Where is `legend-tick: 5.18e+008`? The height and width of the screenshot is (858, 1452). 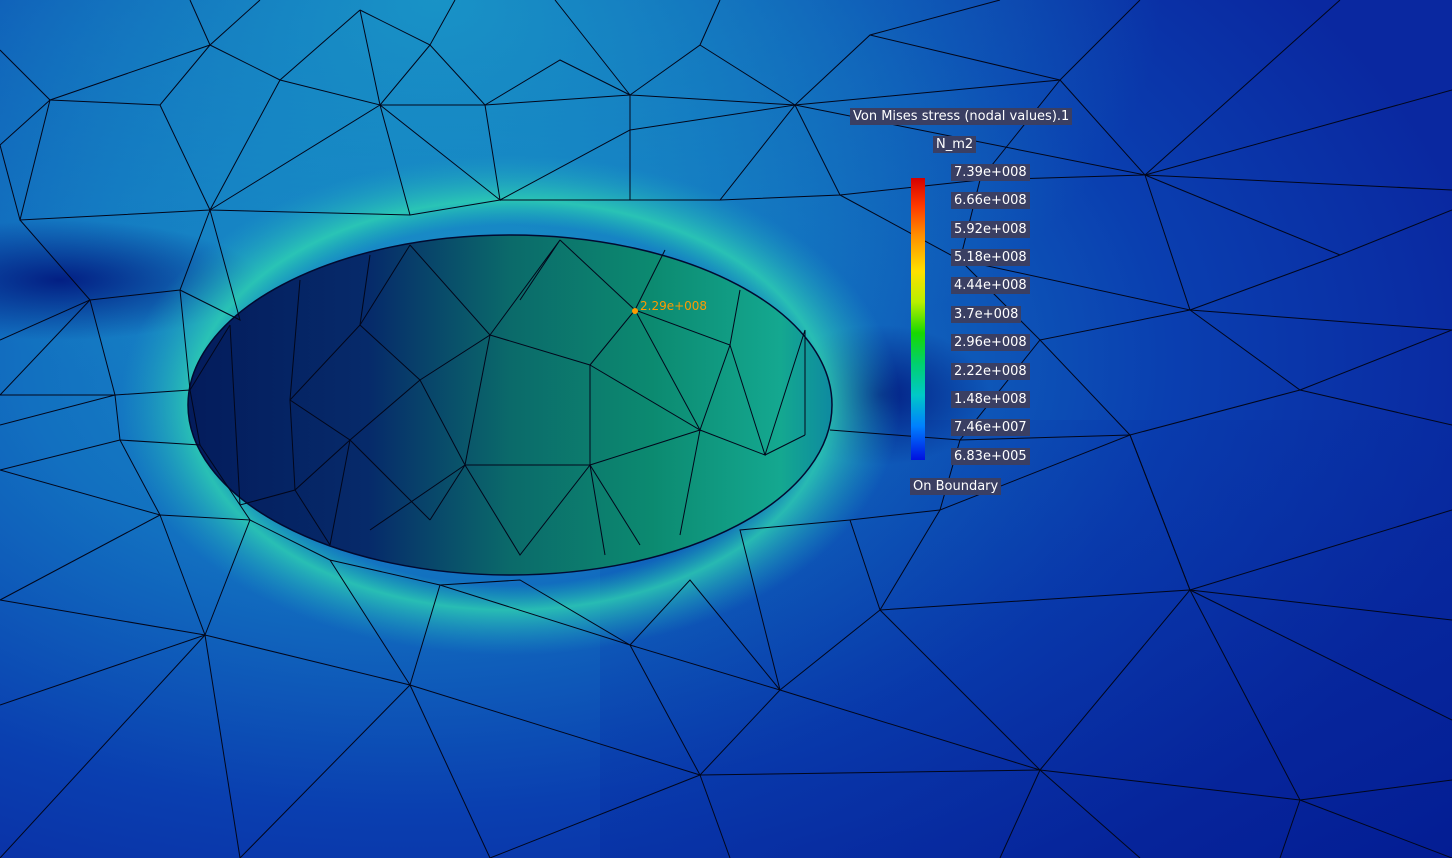
legend-tick: 5.18e+008 is located at coordinates (990, 257).